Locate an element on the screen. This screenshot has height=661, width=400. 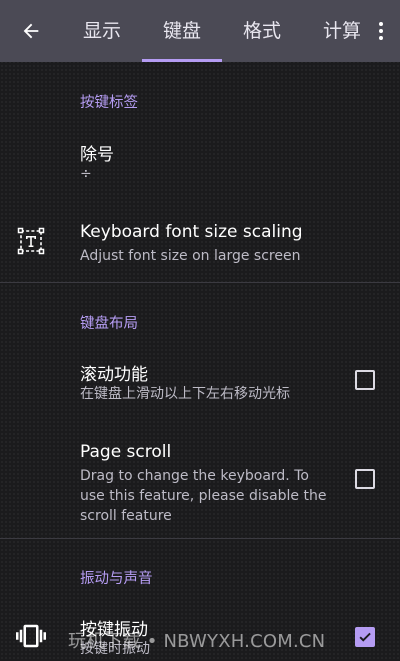
pref-division-sign: 除号 ÷ is located at coordinates (200, 159).